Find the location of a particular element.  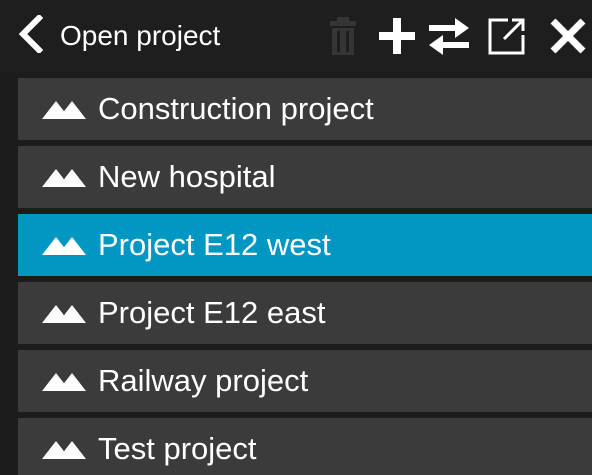

list-item: Railway project is located at coordinates (305, 381).